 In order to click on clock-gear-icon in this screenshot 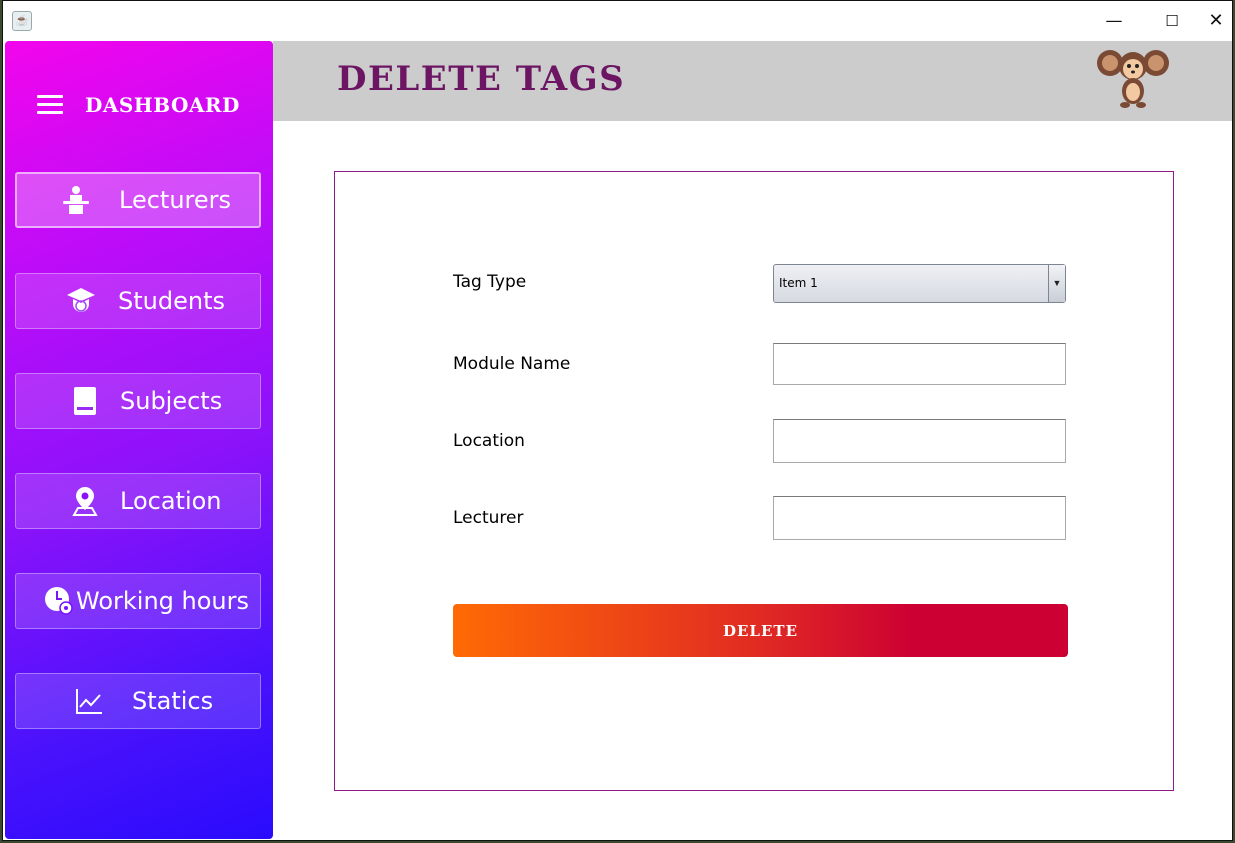, I will do `click(59, 601)`.